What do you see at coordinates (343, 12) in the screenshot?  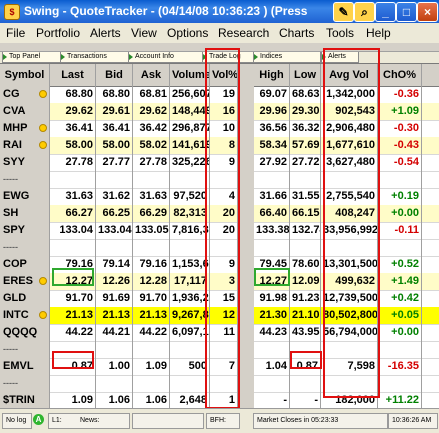 I see `pin-icon: ✎` at bounding box center [343, 12].